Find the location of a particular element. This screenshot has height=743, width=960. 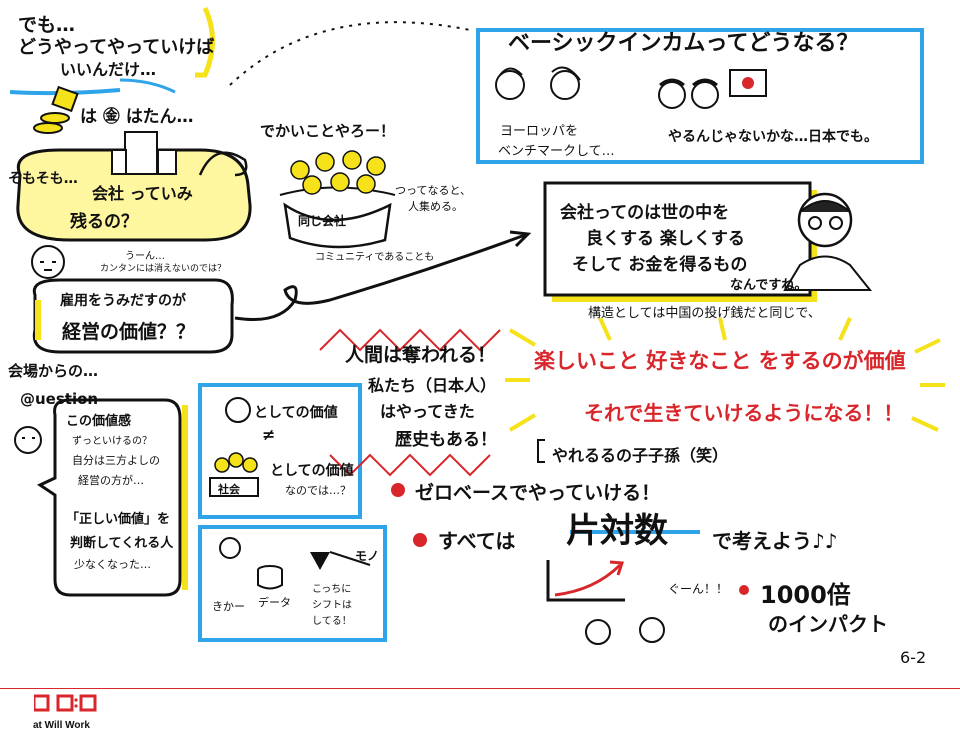

value-red-line1: 楽しいこと 好きなこと をするのが価値 is located at coordinates (720, 361).